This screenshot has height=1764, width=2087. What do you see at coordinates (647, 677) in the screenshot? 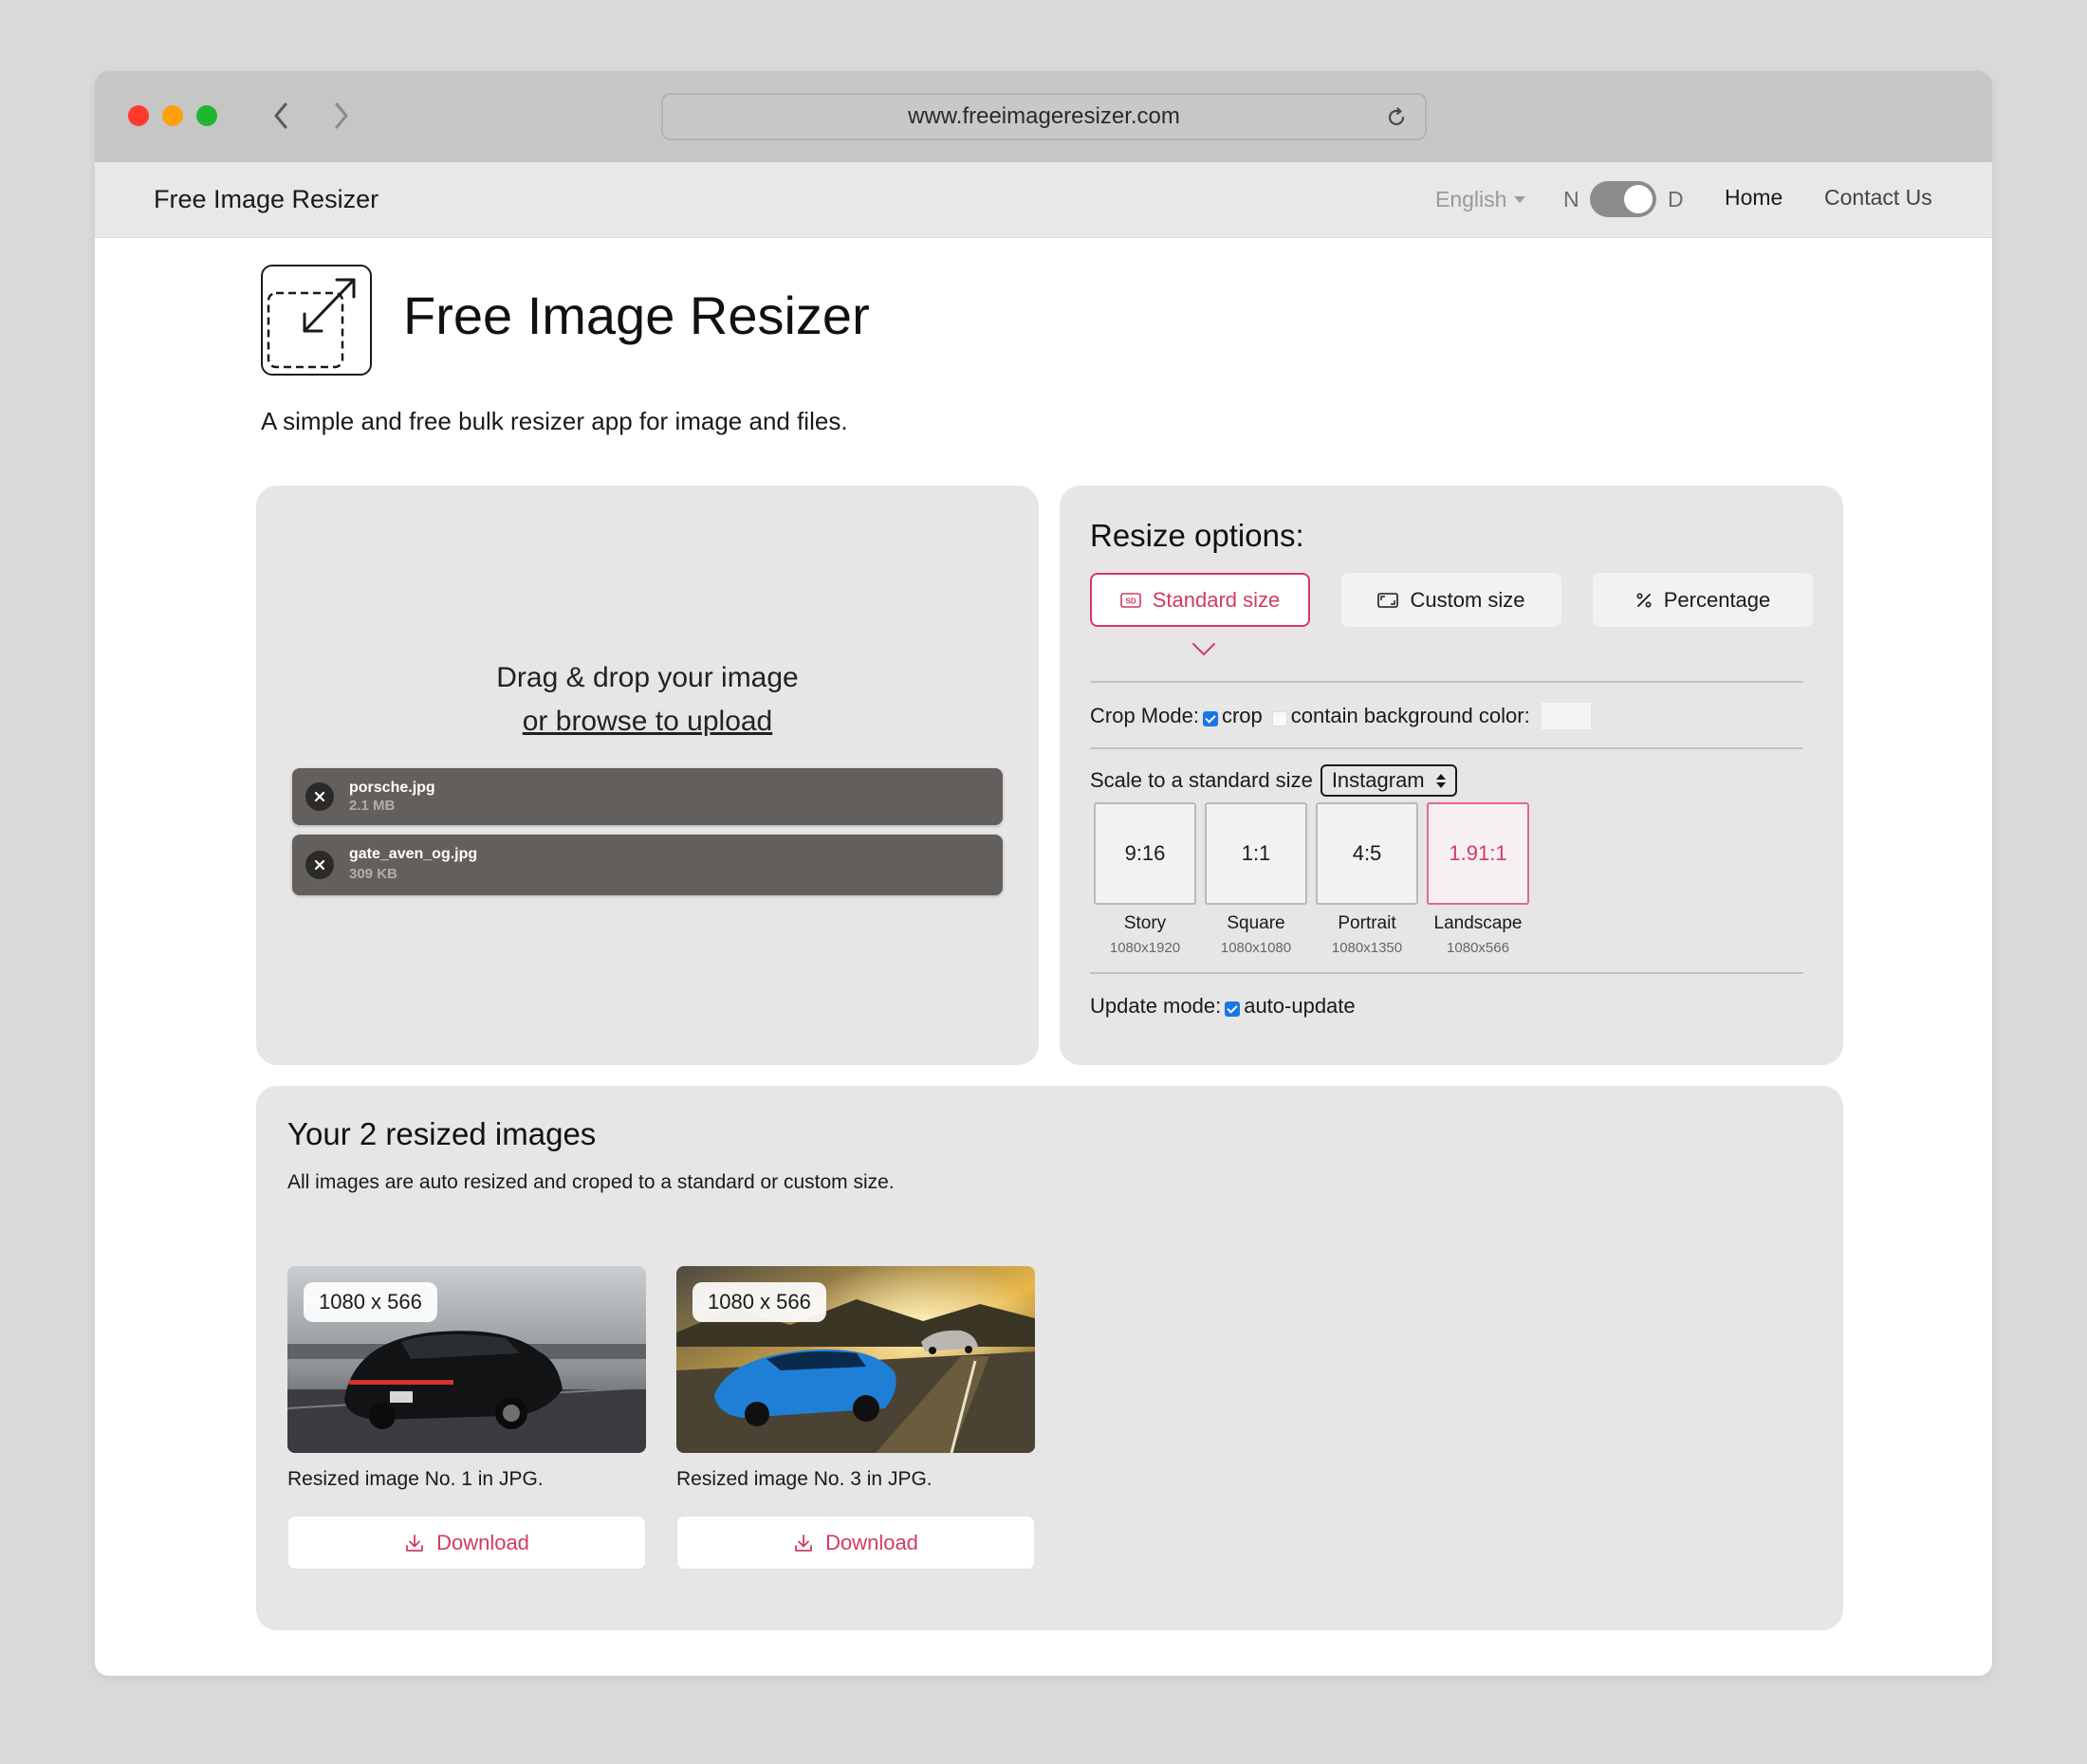
I see `dropzone-text: Drag & drop your image` at bounding box center [647, 677].